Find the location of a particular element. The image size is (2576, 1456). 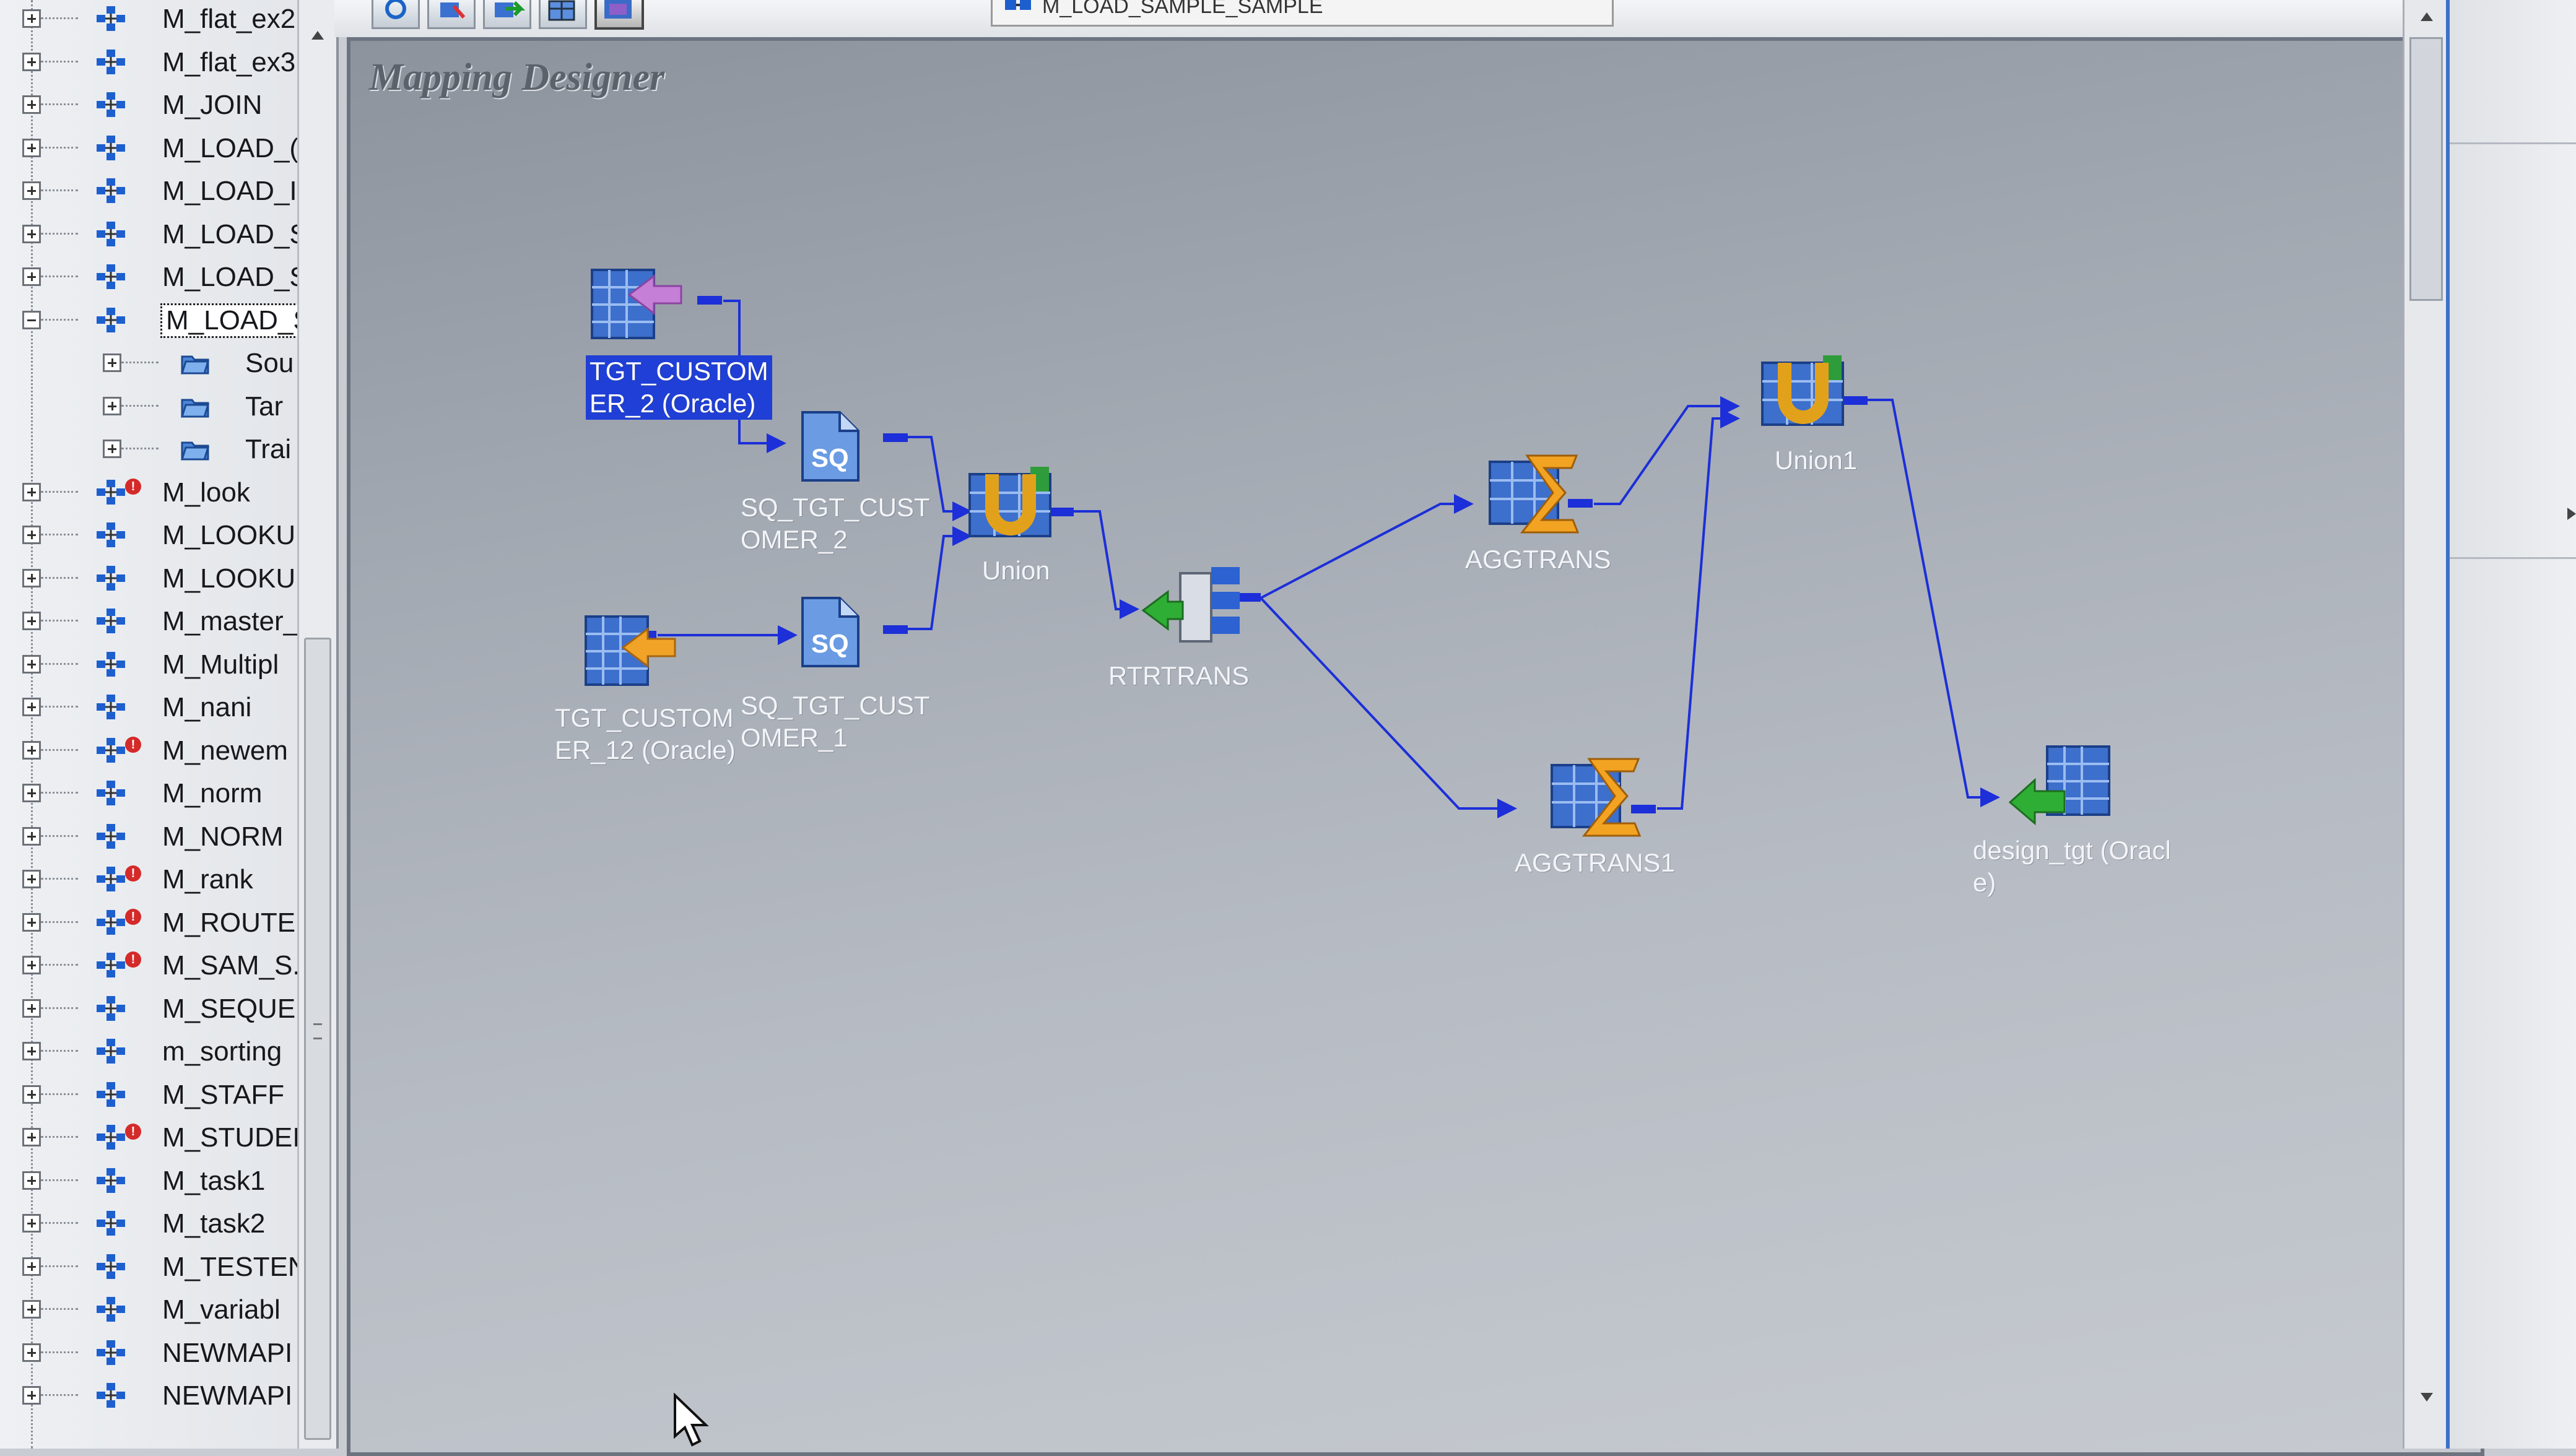

toolbar-toggle-button is located at coordinates (619, 15).